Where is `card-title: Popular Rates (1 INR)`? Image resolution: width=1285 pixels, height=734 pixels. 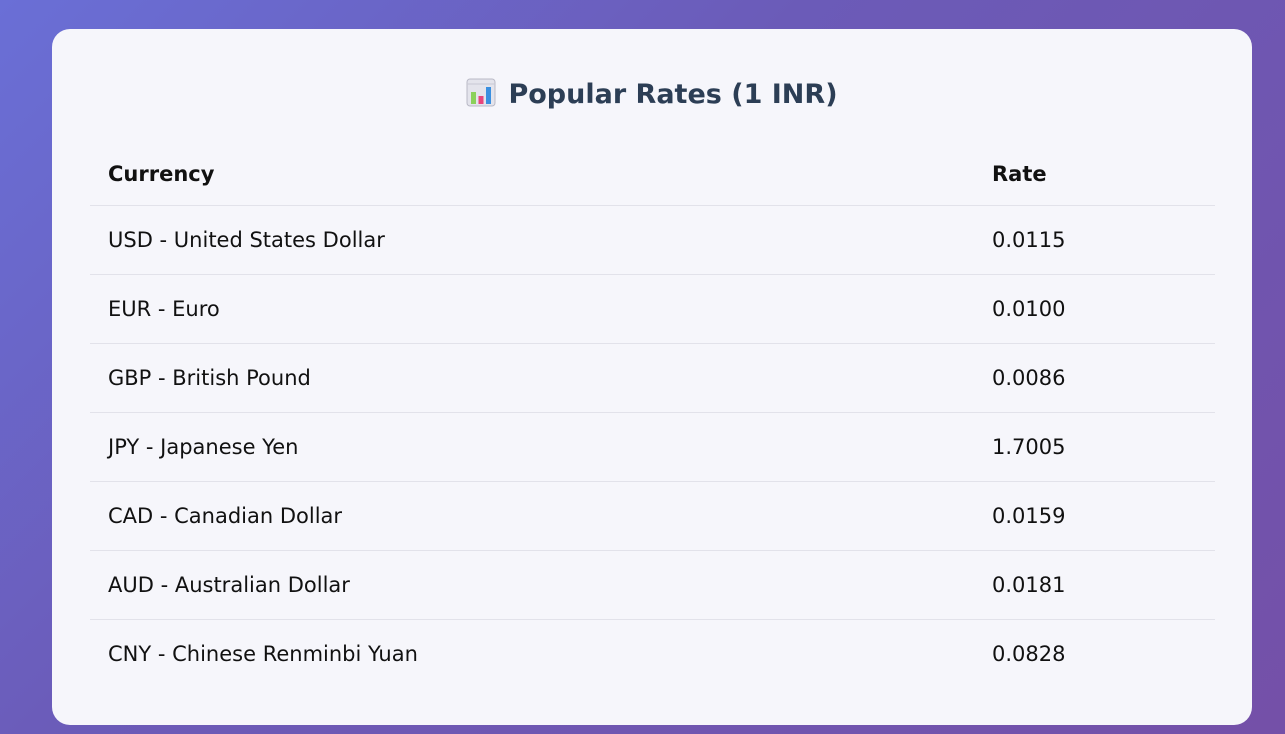 card-title: Popular Rates (1 INR) is located at coordinates (652, 95).